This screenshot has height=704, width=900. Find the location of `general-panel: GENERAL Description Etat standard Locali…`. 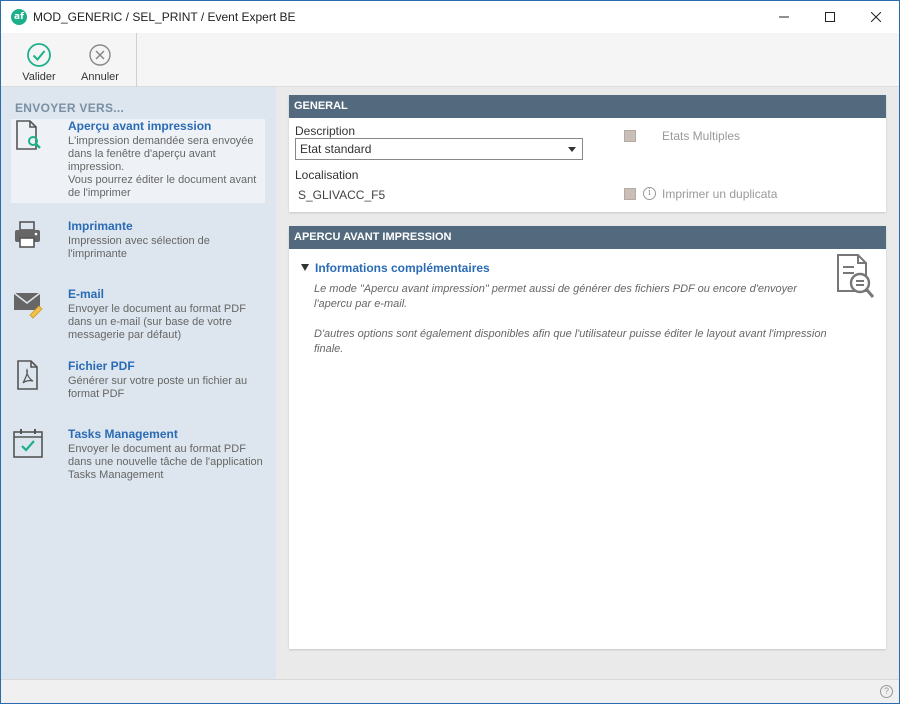

general-panel: GENERAL Description Etat standard Locali… is located at coordinates (587, 153).